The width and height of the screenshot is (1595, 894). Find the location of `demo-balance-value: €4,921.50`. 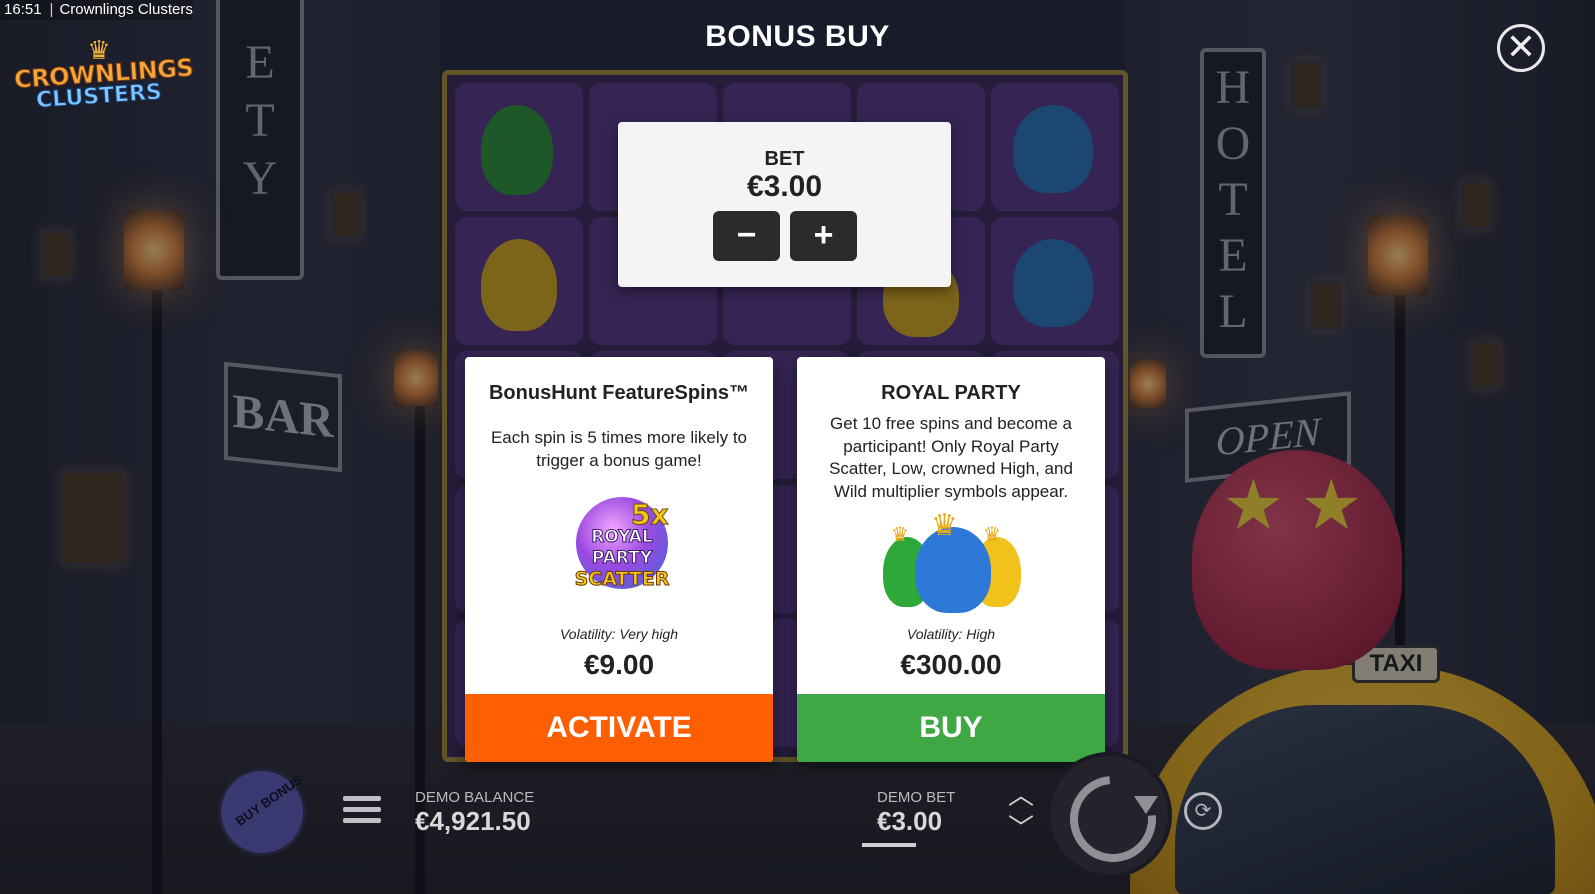

demo-balance-value: €4,921.50 is located at coordinates (473, 821).